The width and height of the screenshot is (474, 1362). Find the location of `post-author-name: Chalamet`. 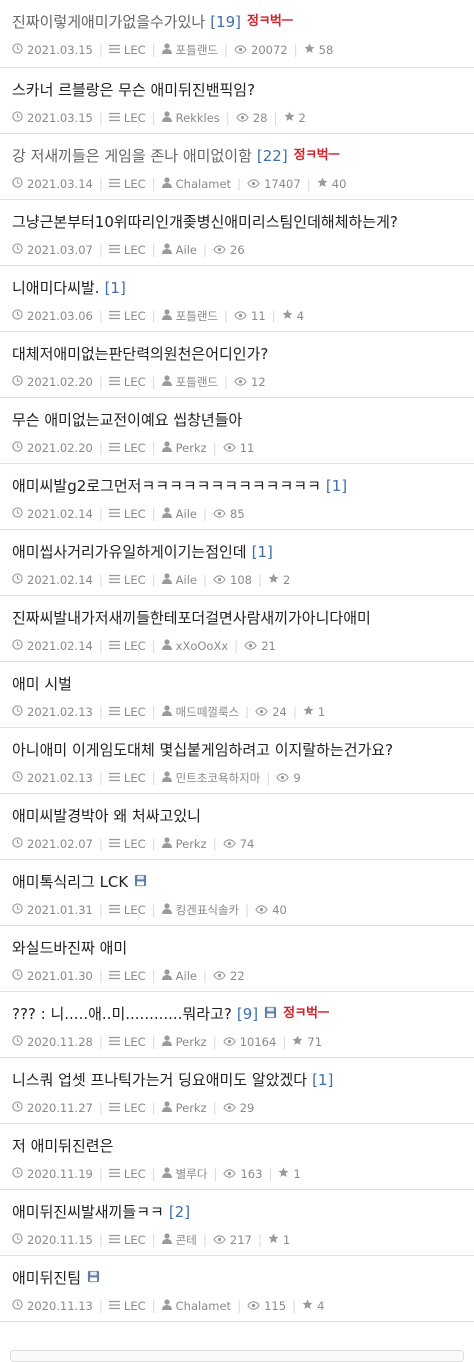

post-author-name: Chalamet is located at coordinates (203, 184).